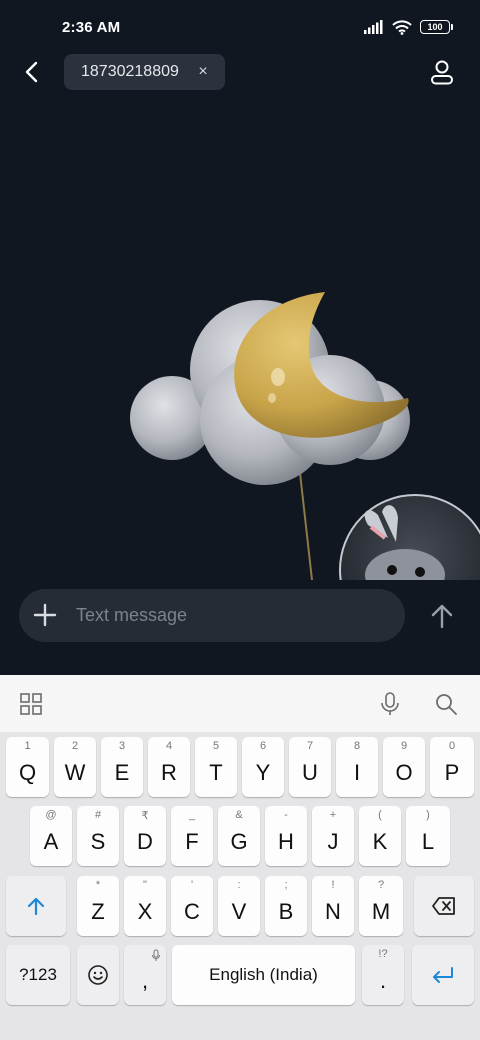 This screenshot has width=480, height=1040. Describe the element at coordinates (444, 906) in the screenshot. I see `backspace-key` at that location.